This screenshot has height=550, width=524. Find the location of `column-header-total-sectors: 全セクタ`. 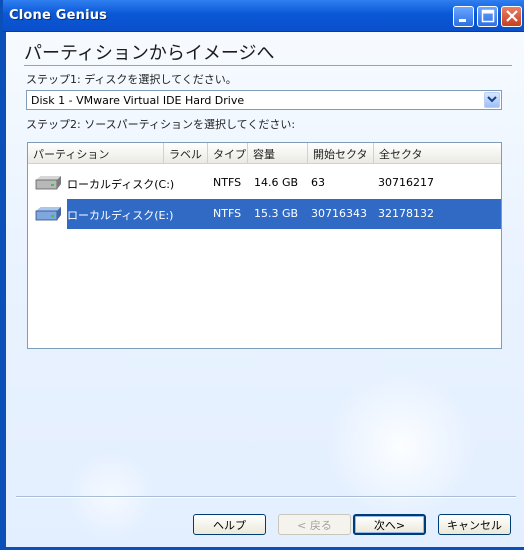

column-header-total-sectors: 全セクタ is located at coordinates (437, 153).